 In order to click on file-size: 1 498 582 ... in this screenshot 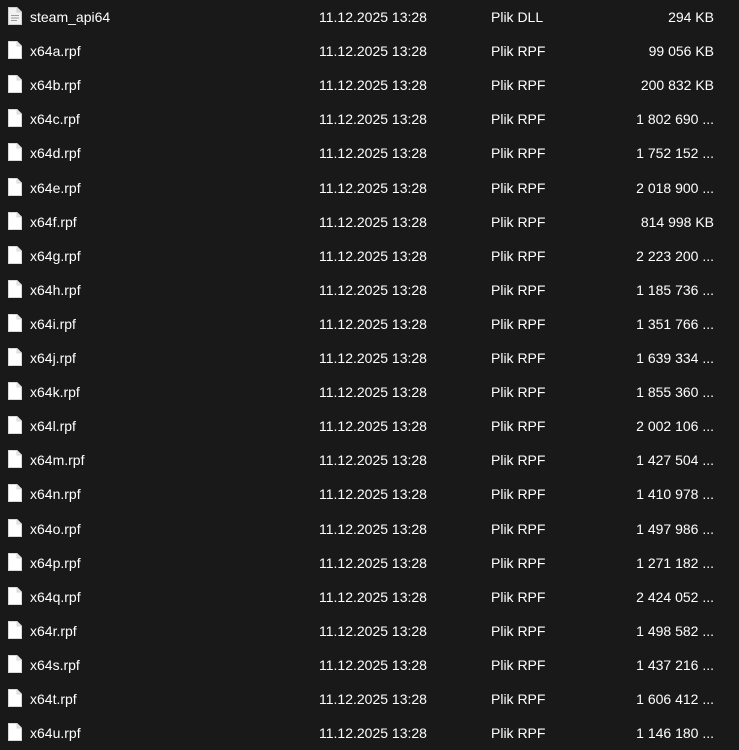, I will do `click(675, 630)`.